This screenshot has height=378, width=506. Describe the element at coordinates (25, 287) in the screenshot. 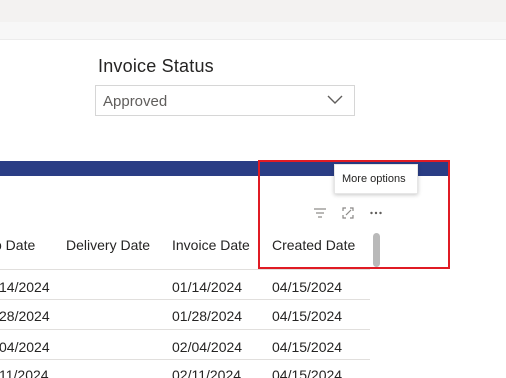

I see `table-cell: 14/2024` at that location.